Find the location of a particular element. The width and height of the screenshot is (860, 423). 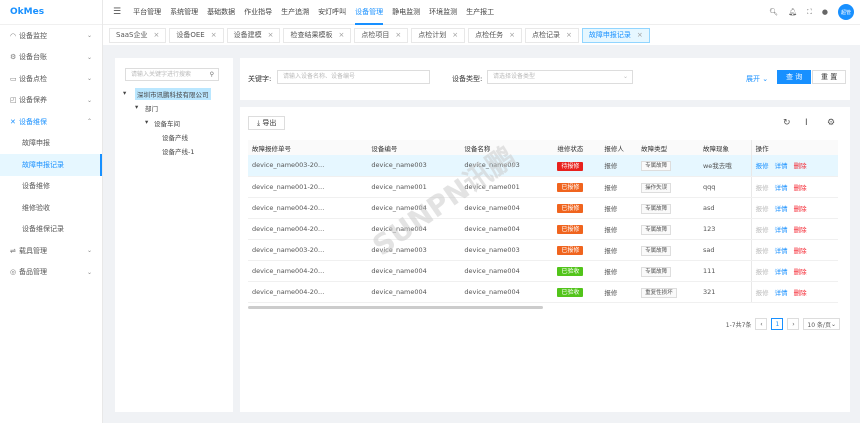

tree-node: 设备车间 is located at coordinates (167, 123).